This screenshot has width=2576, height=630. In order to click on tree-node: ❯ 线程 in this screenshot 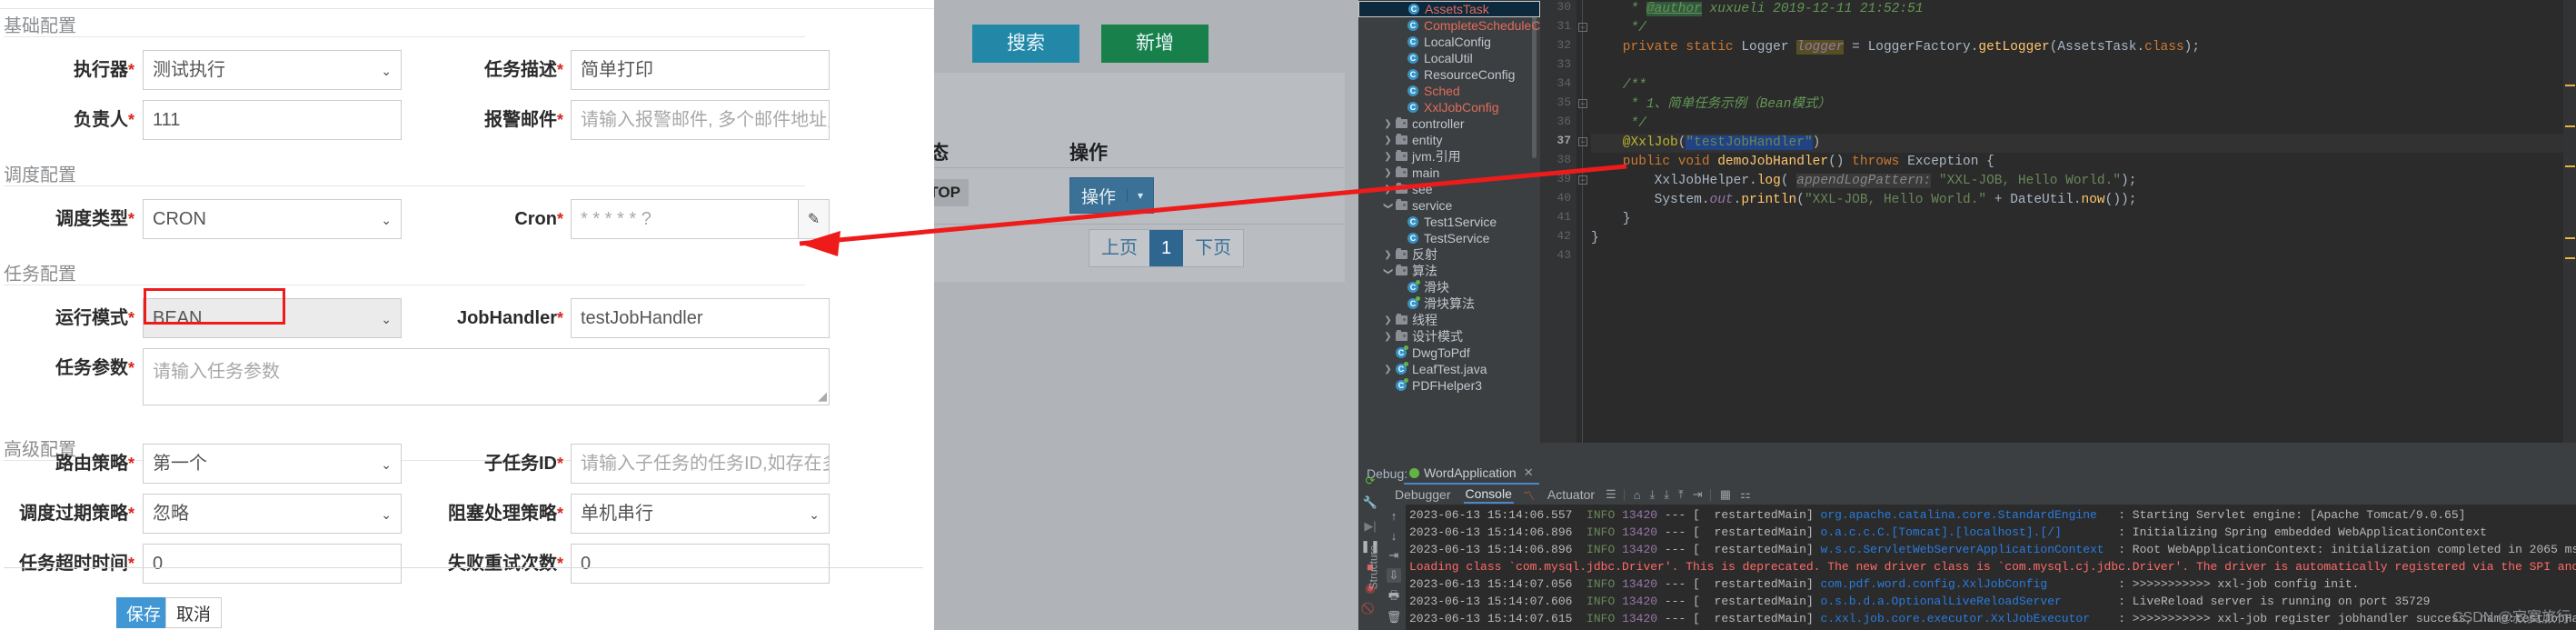, I will do `click(1409, 320)`.